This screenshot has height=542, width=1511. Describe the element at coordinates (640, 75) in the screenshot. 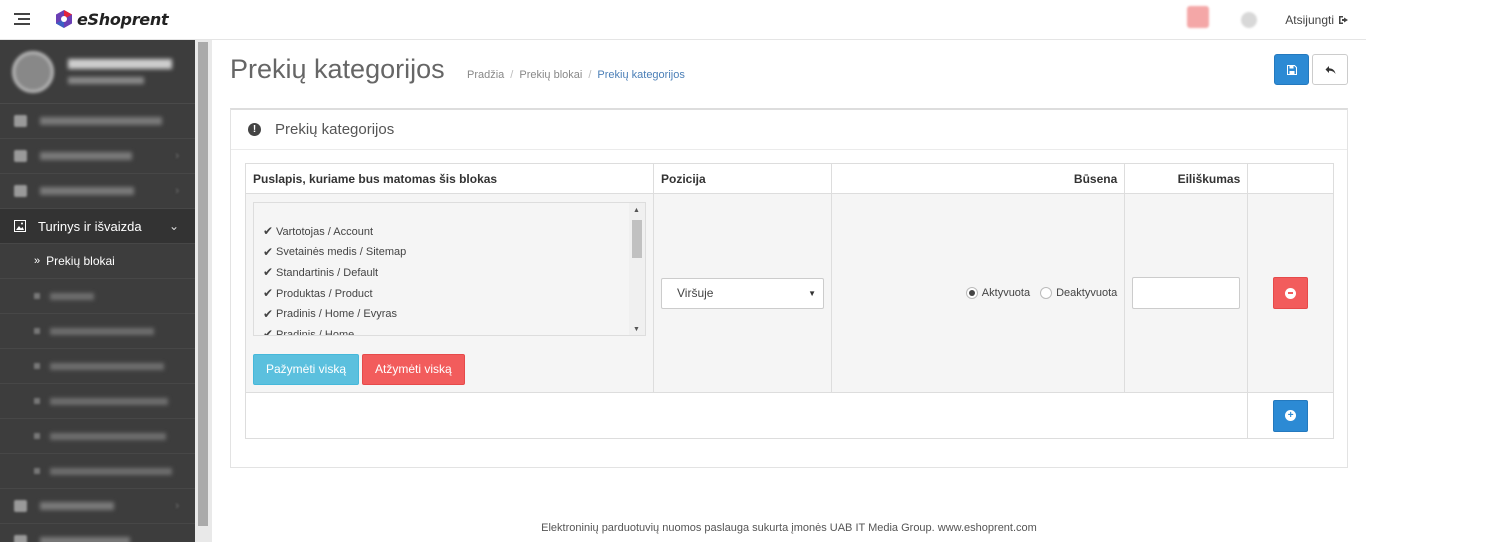

I see `breadcrumb-item-current: Prekių kategorijos` at that location.